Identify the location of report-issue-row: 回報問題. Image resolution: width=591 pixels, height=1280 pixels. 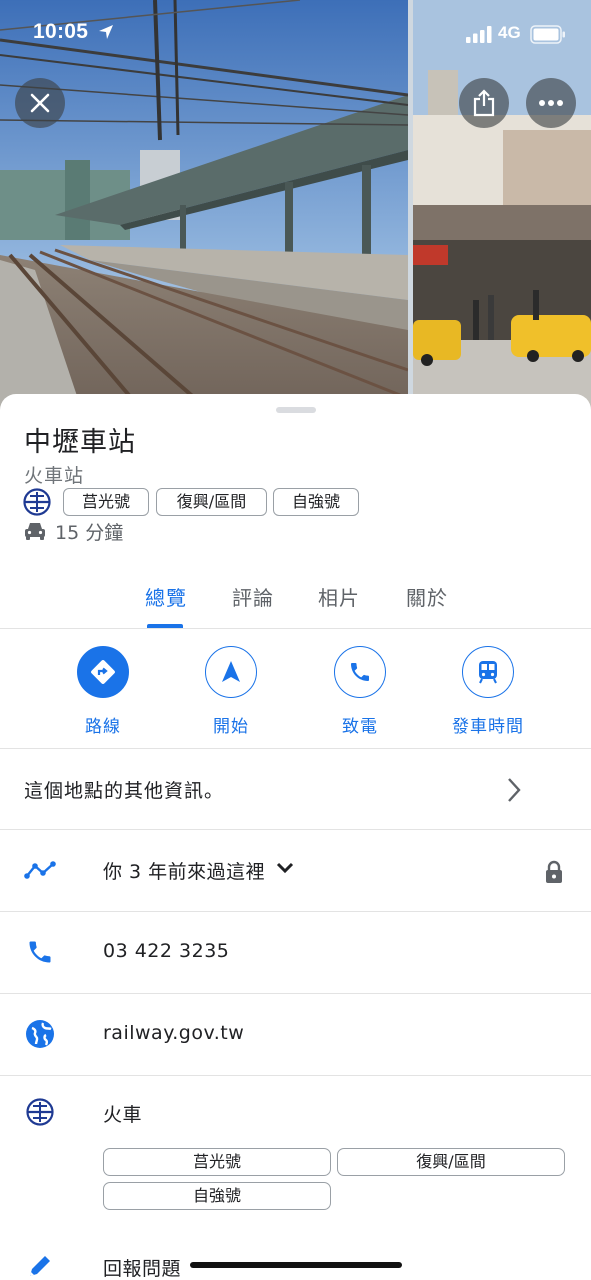
(295, 1261).